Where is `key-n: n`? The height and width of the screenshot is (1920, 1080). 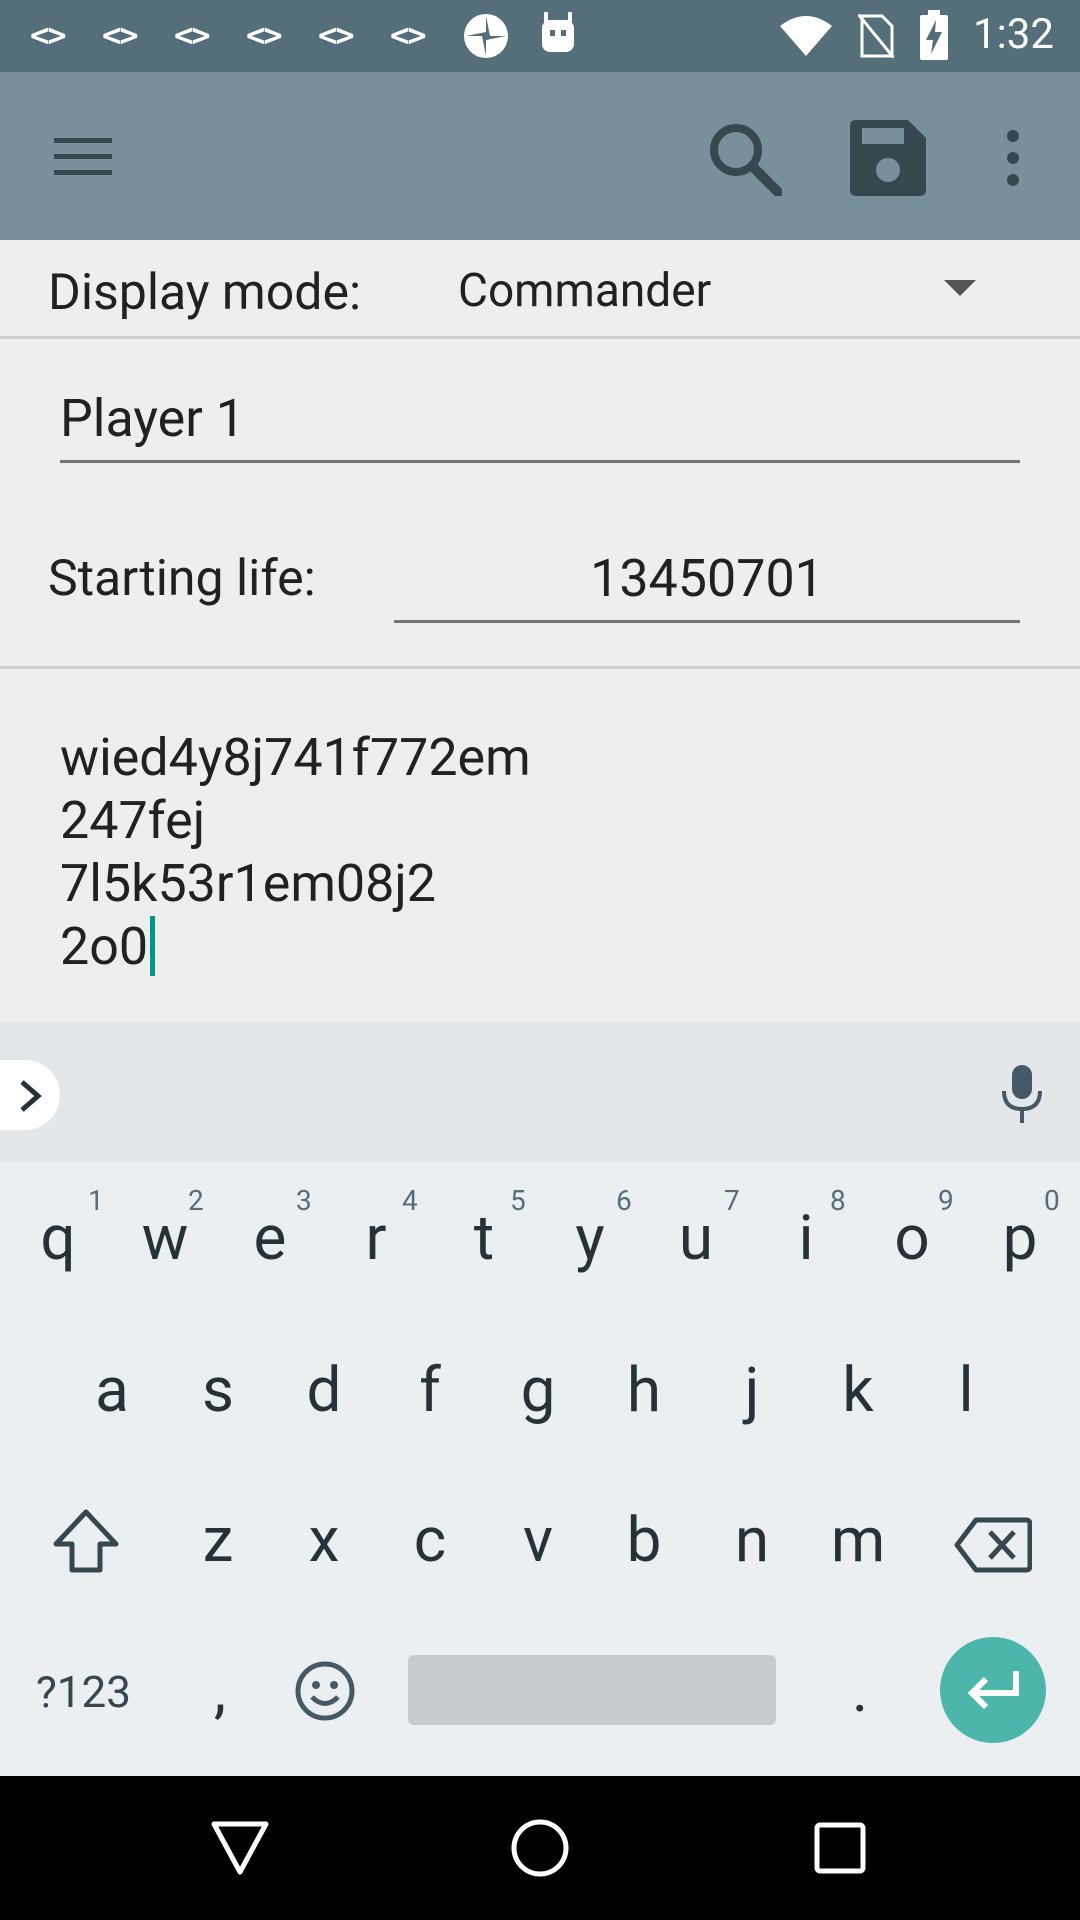 key-n: n is located at coordinates (752, 1540).